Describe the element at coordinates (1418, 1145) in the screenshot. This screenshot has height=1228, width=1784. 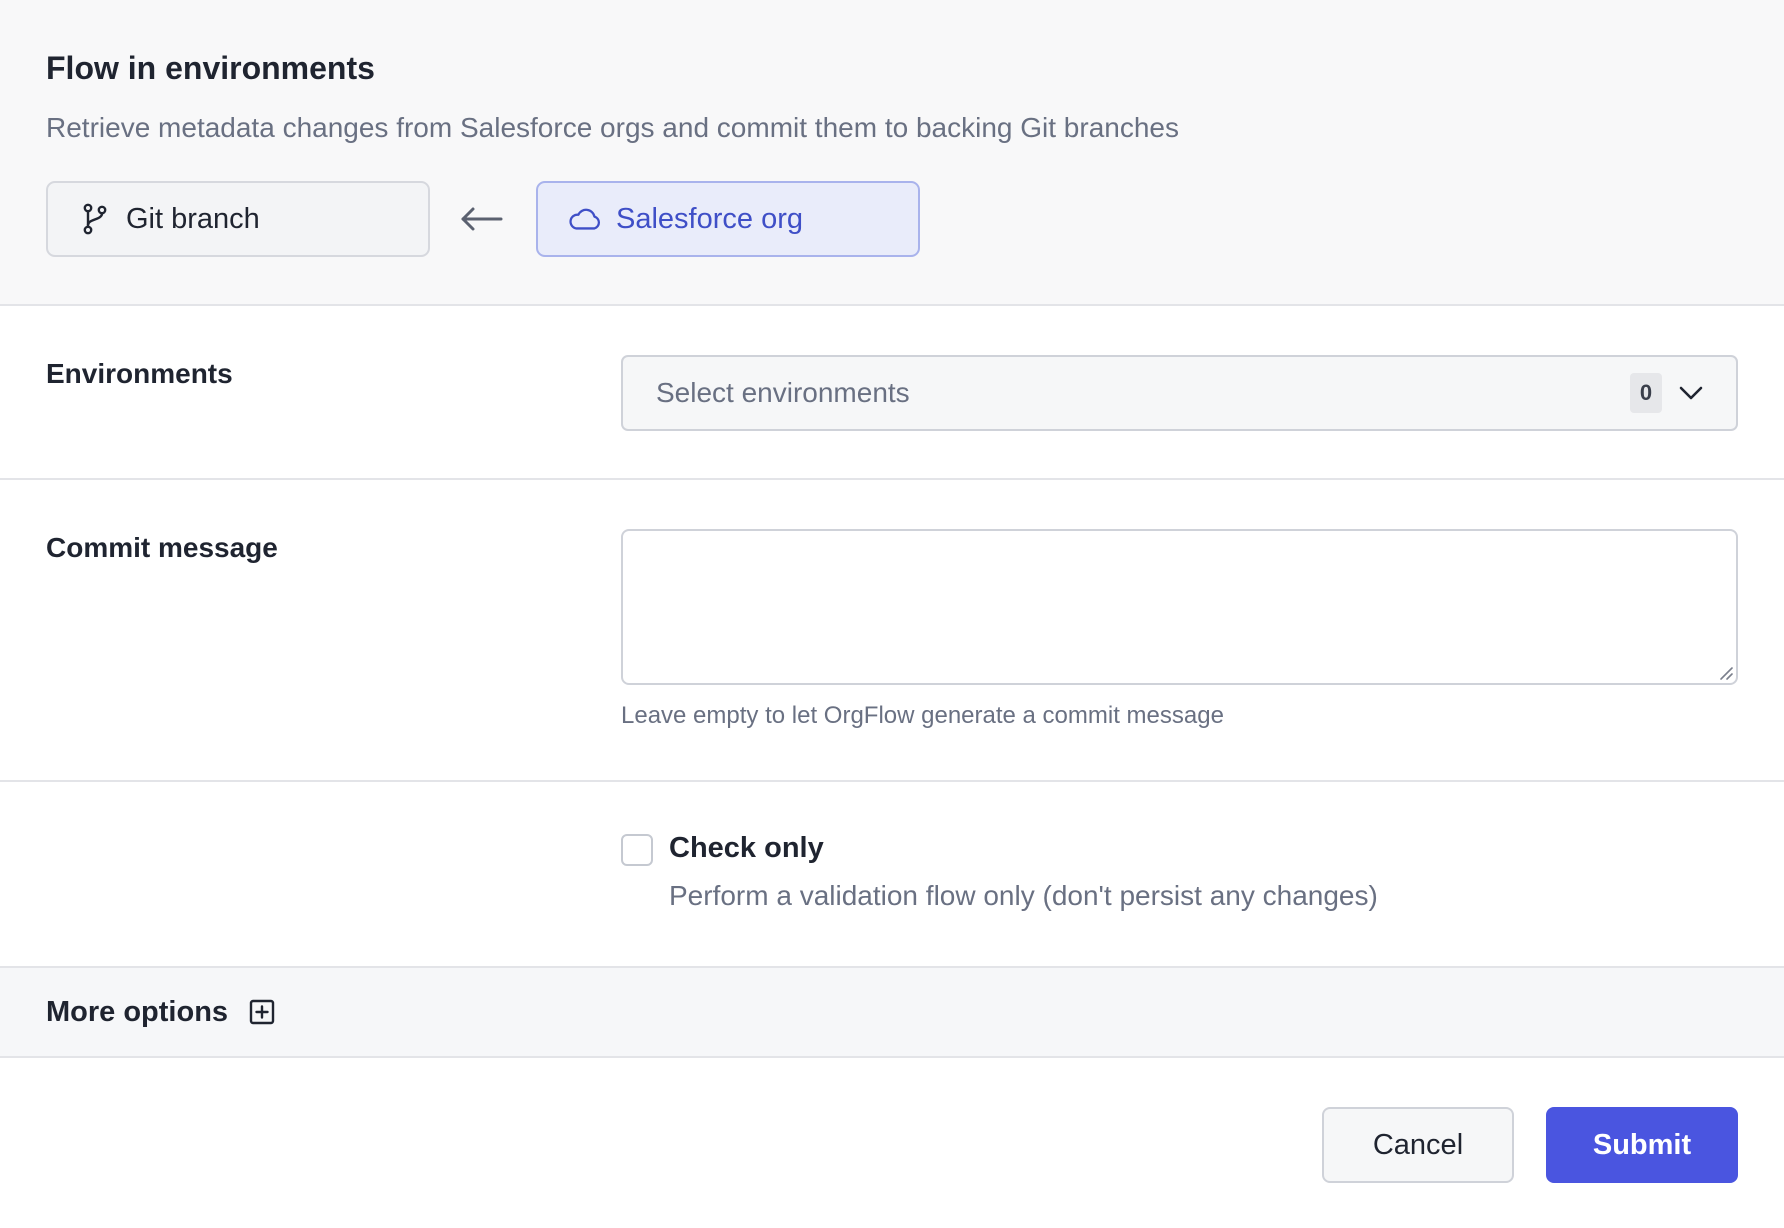
I see `cancel-button: Cancel` at that location.